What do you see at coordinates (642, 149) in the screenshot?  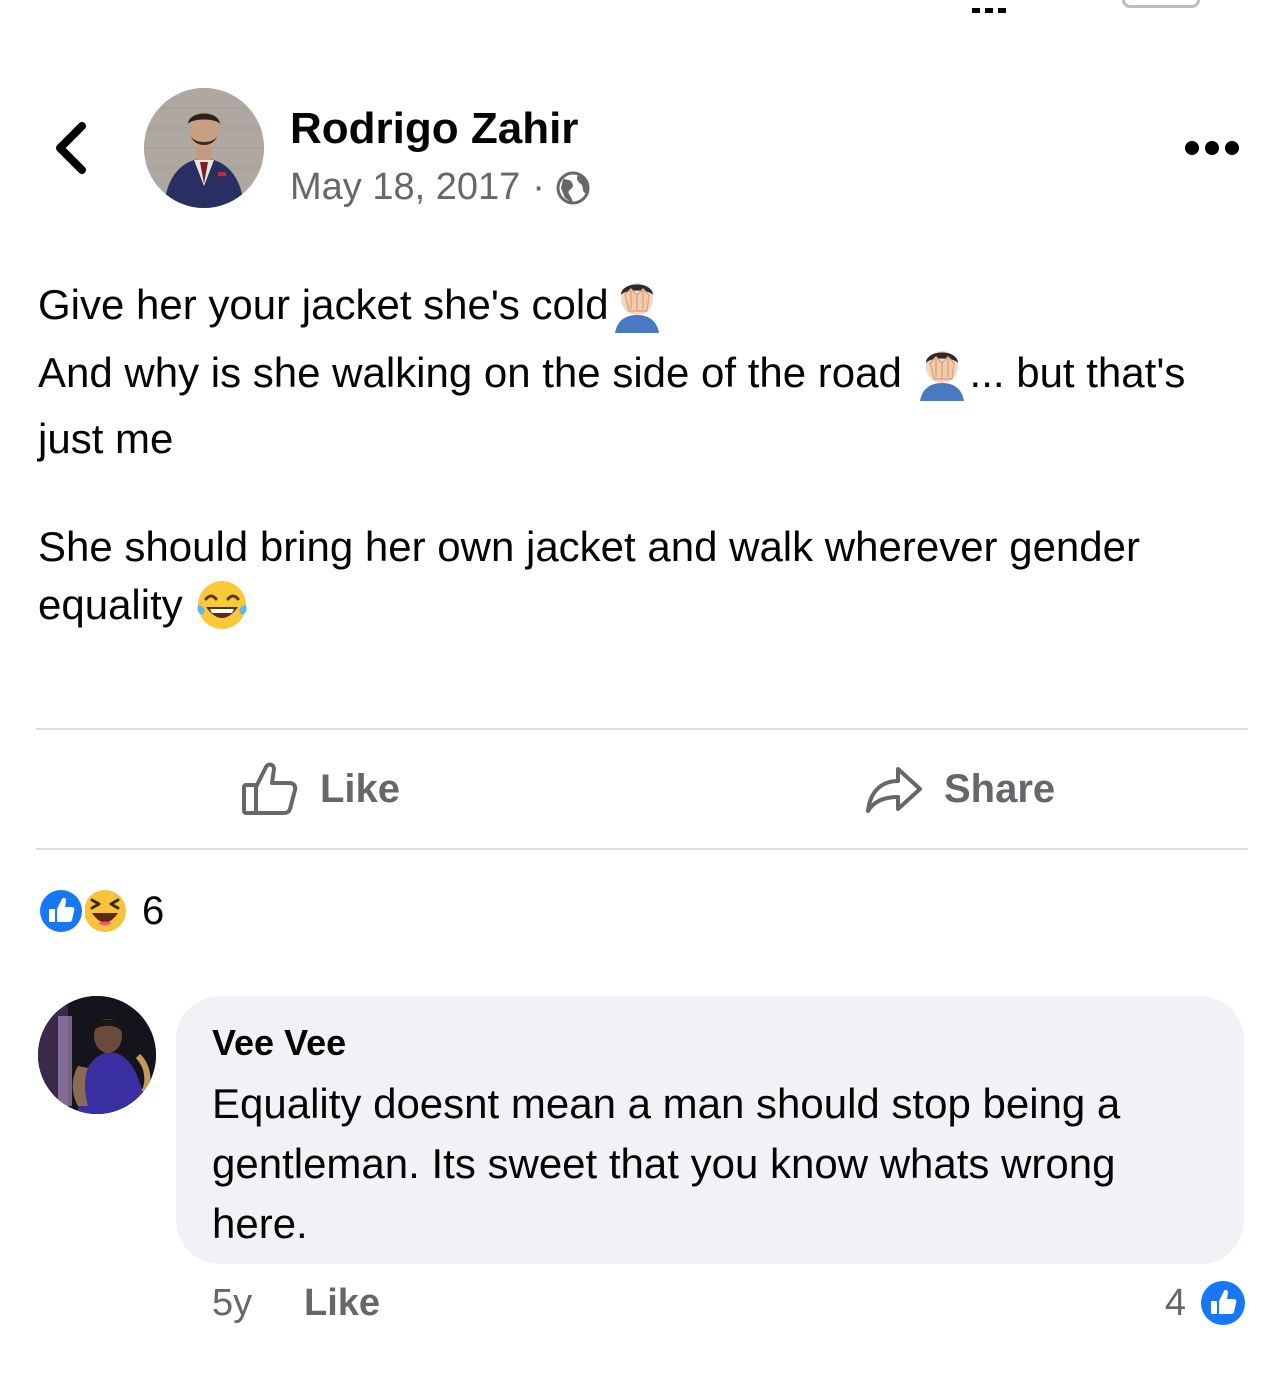 I see `post-header: Rodrigo Zahir May 18, 2017 ·` at bounding box center [642, 149].